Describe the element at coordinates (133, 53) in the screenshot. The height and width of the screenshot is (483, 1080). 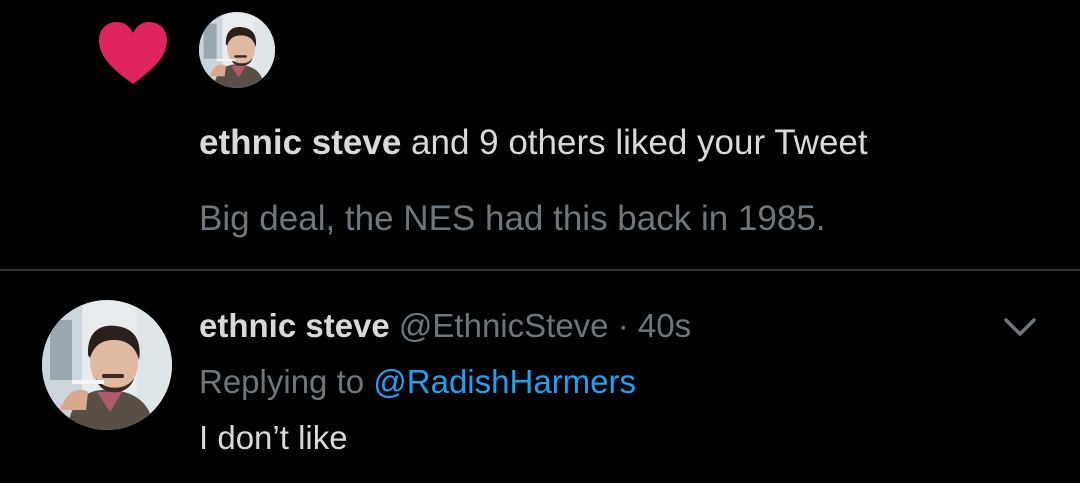
I see `heart-icon` at that location.